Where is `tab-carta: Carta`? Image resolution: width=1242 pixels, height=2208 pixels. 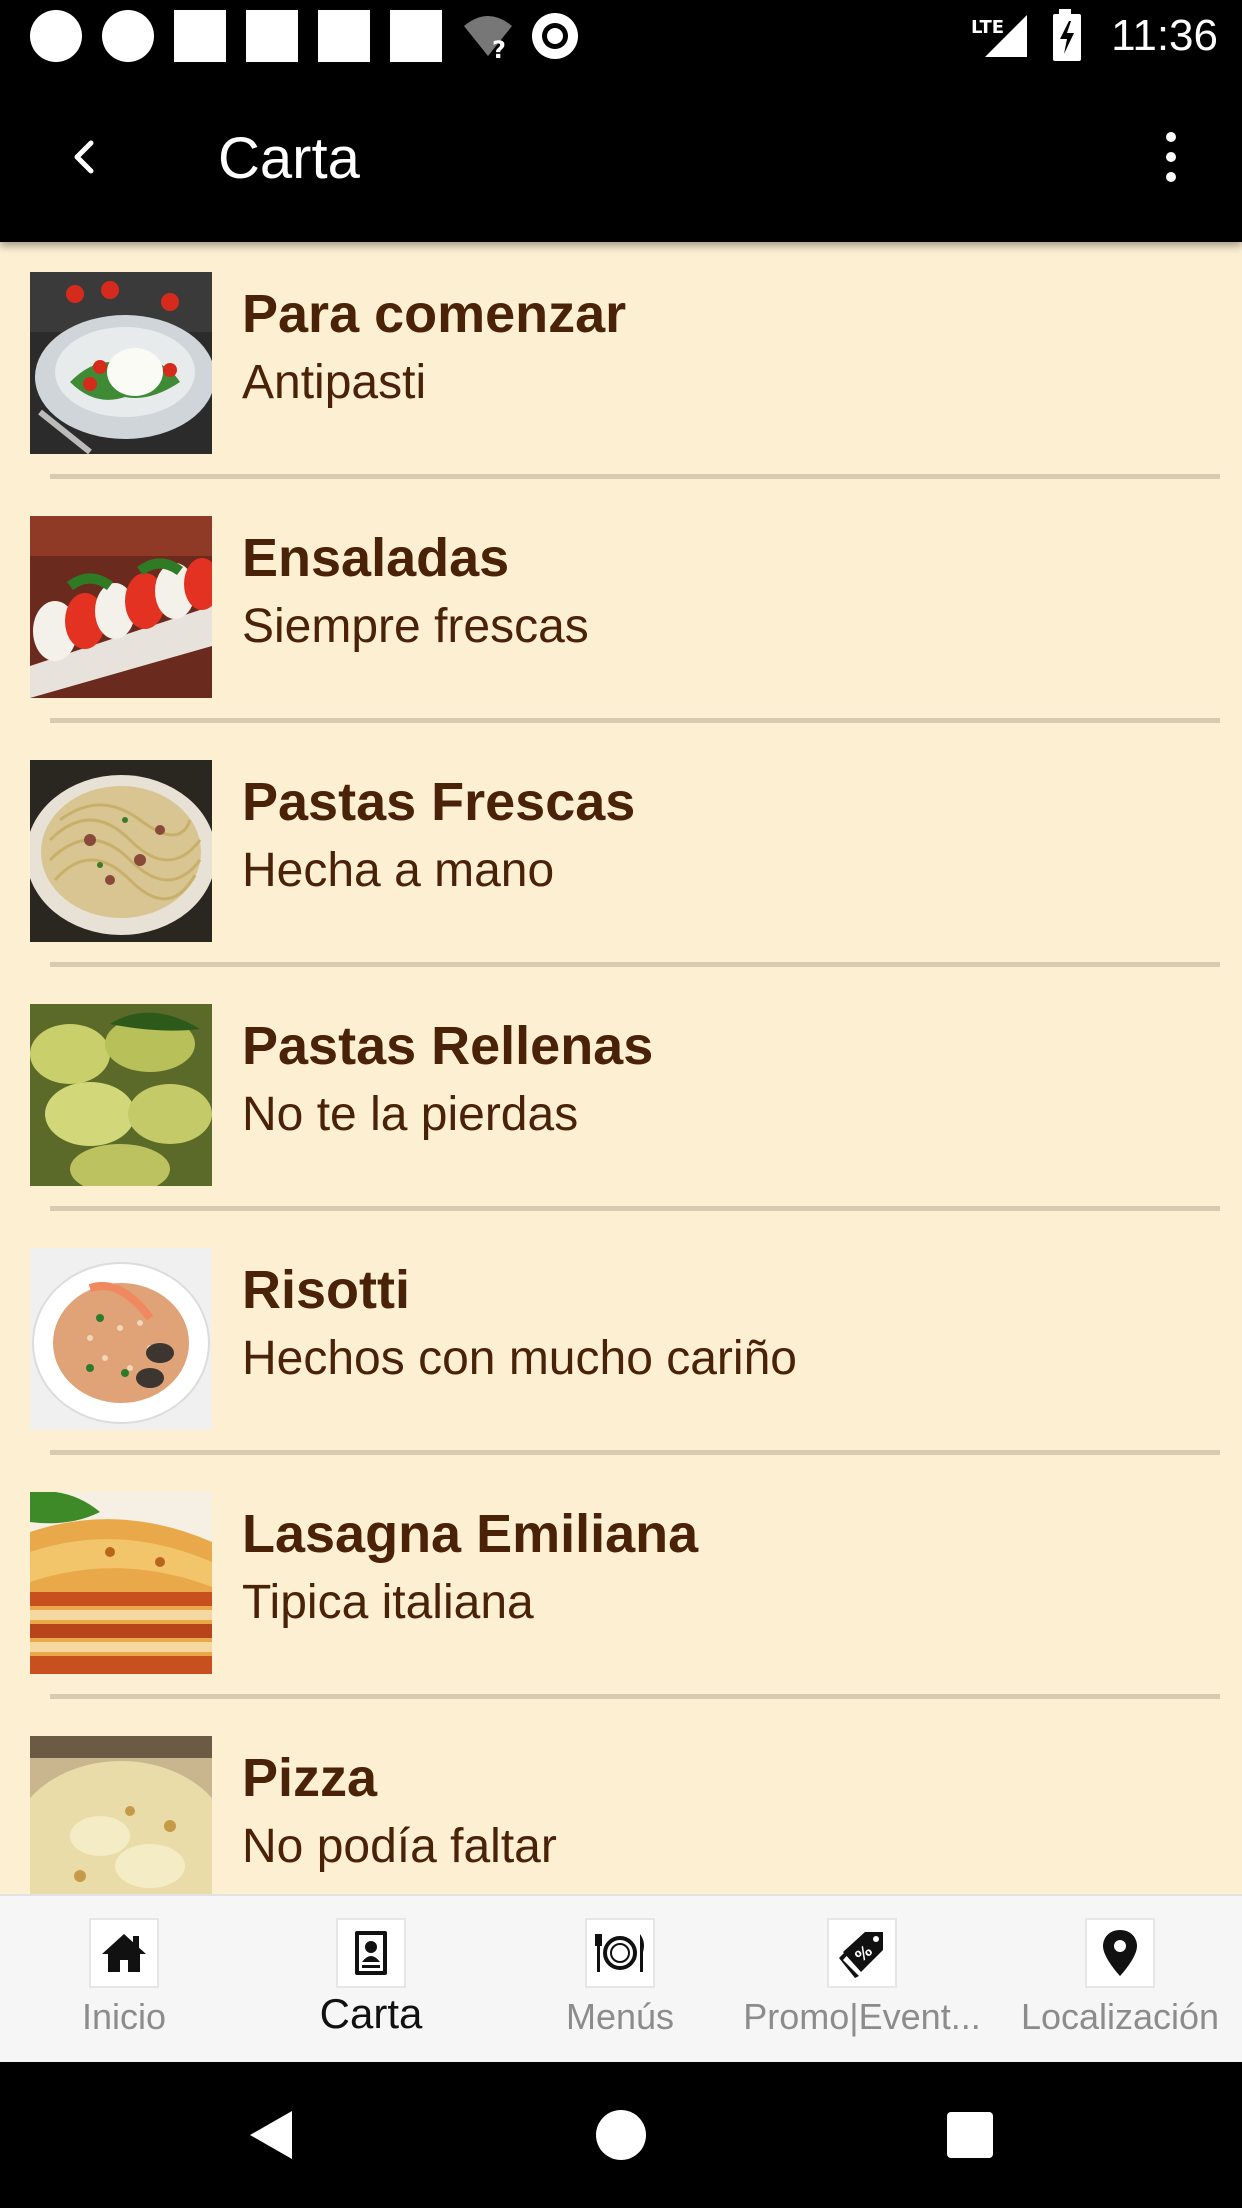
tab-carta: Carta is located at coordinates (371, 1980).